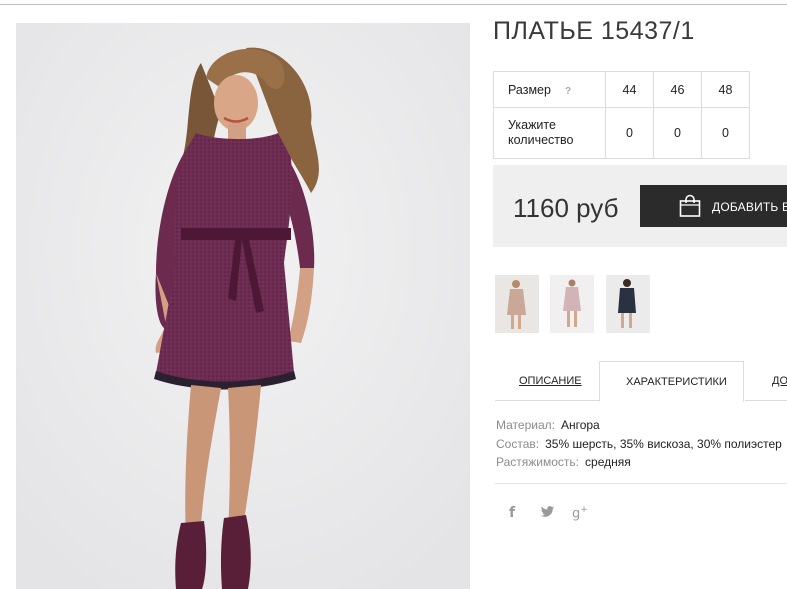 This screenshot has height=589, width=787. I want to click on characteristic-key: Материал:, so click(525, 425).